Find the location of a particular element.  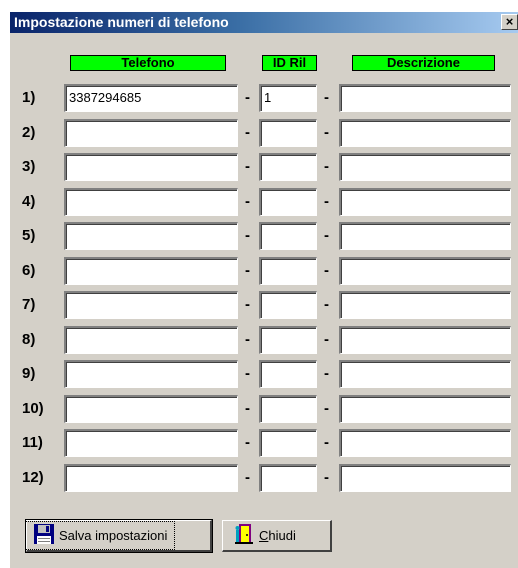

header-descrizione: Descrizione is located at coordinates (423, 63).